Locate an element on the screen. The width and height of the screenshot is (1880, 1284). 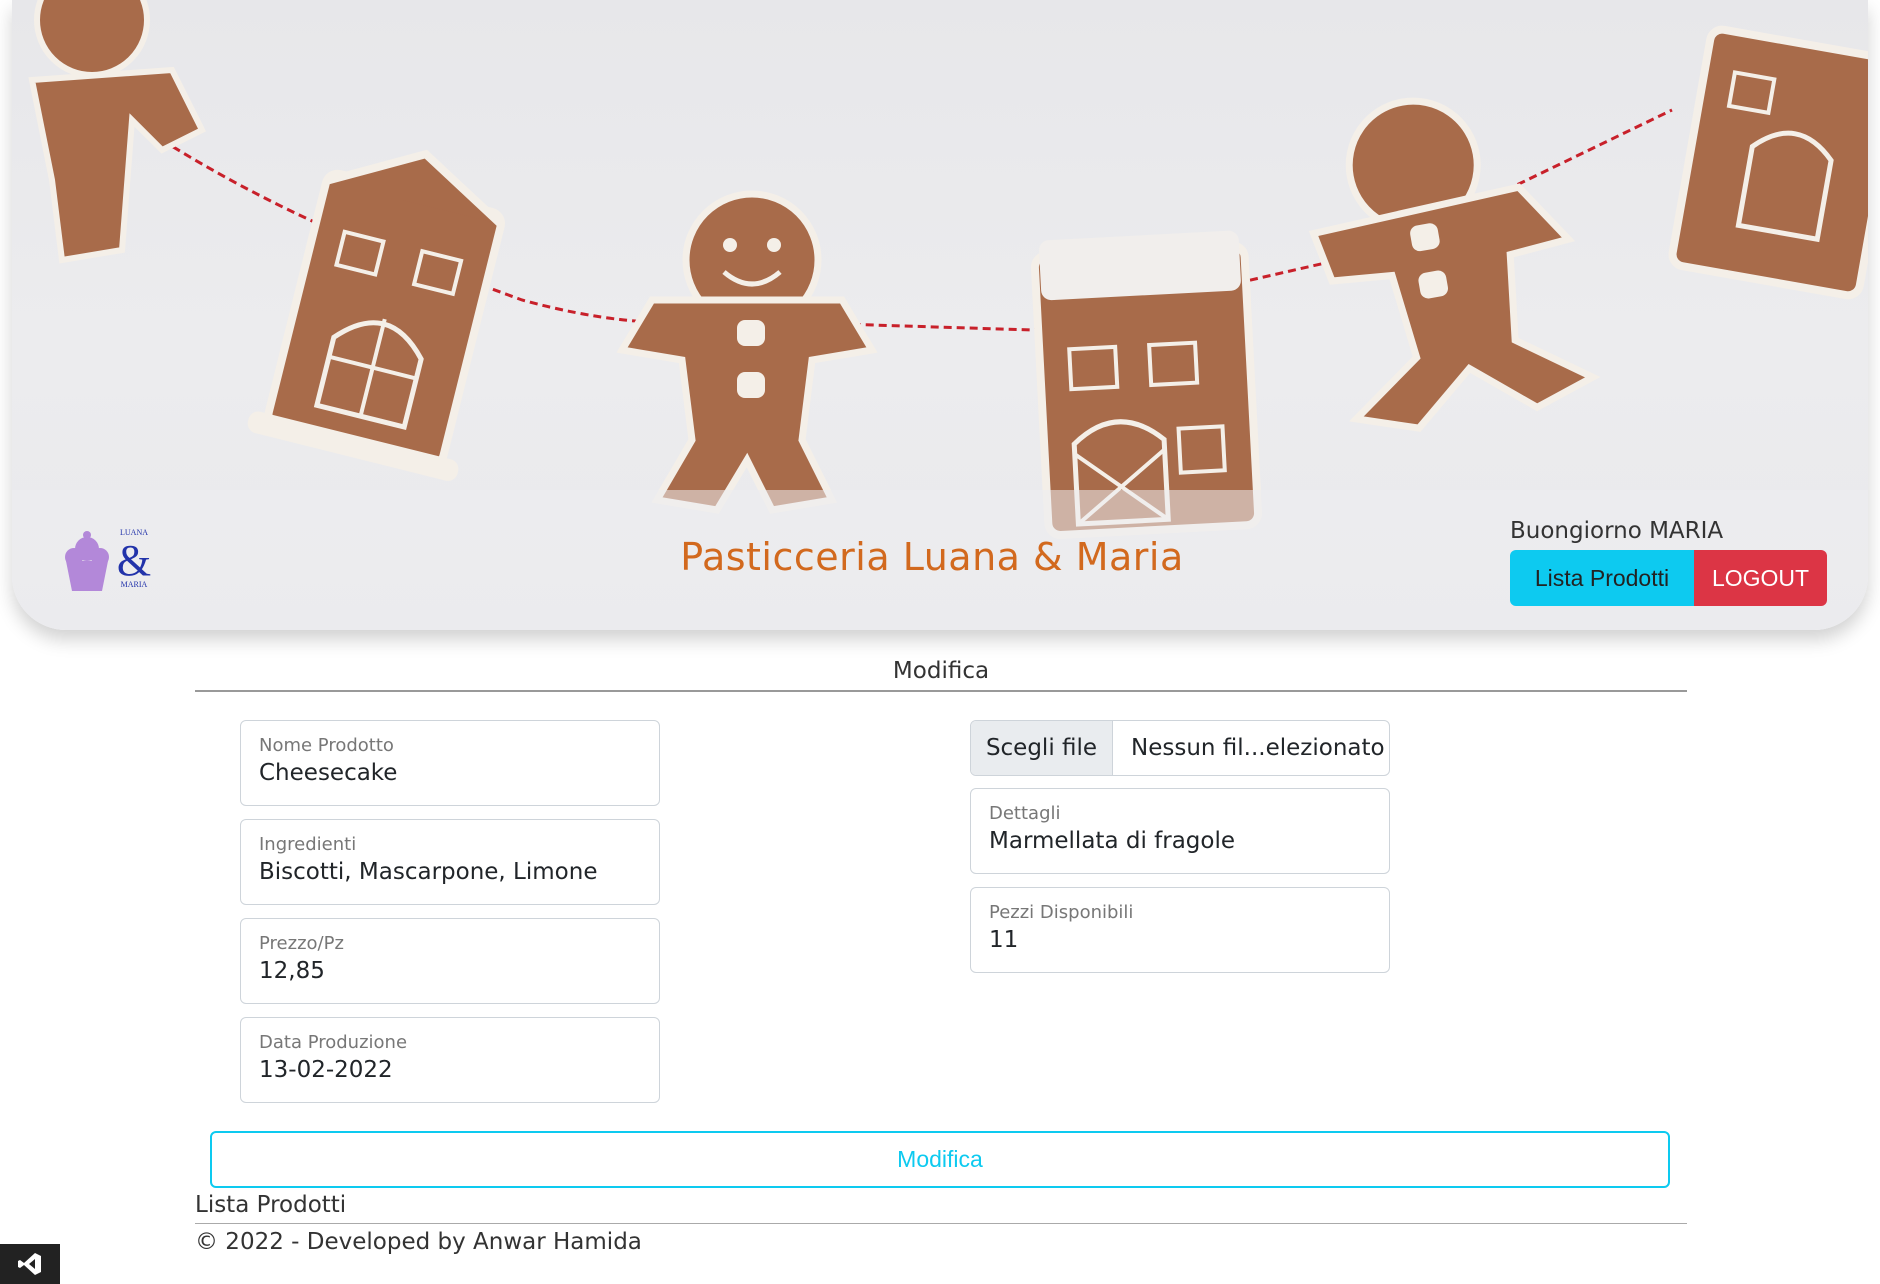
field-value: 13-02-2022 is located at coordinates (450, 1070).